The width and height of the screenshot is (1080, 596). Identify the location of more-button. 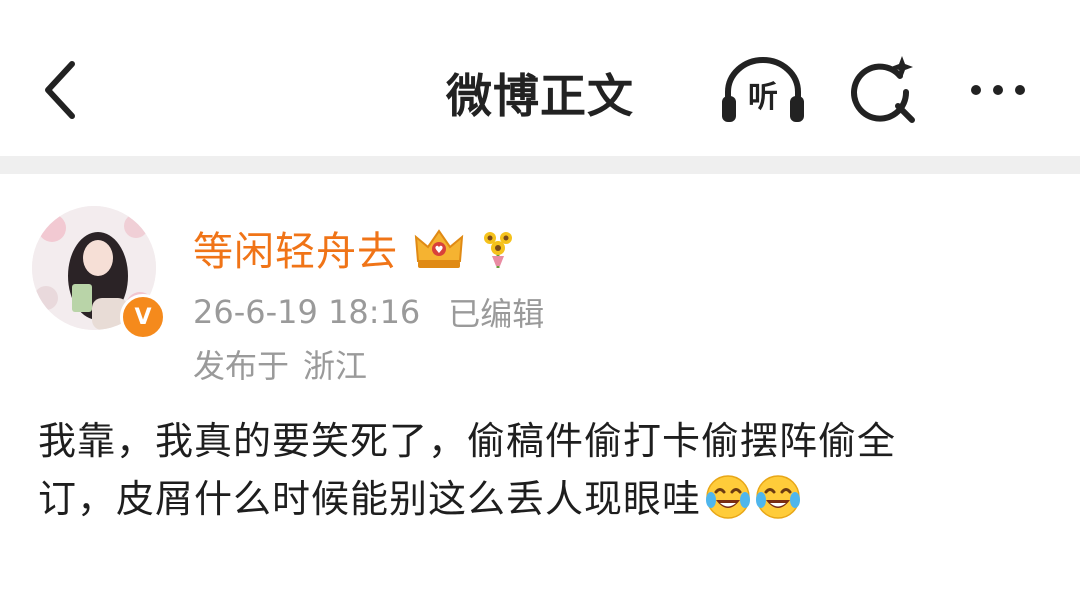
(998, 90).